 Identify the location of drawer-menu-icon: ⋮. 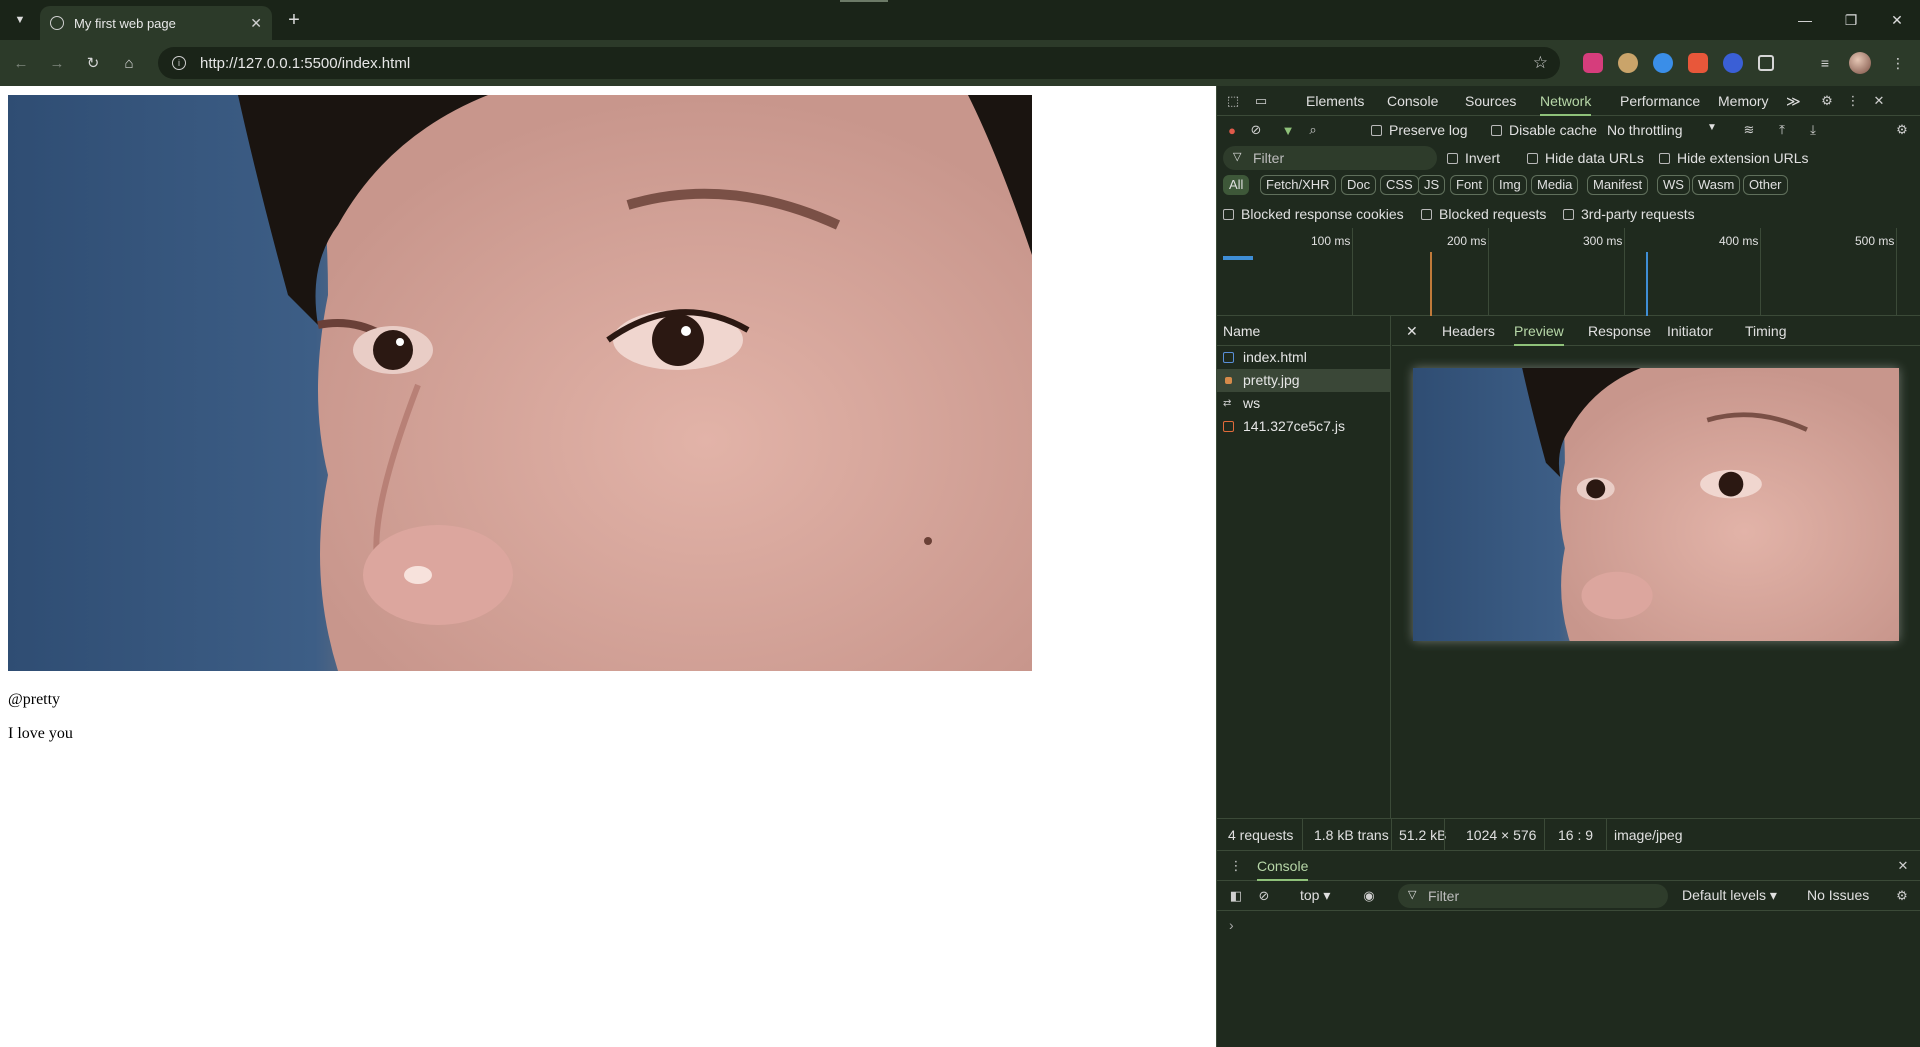
(1236, 866).